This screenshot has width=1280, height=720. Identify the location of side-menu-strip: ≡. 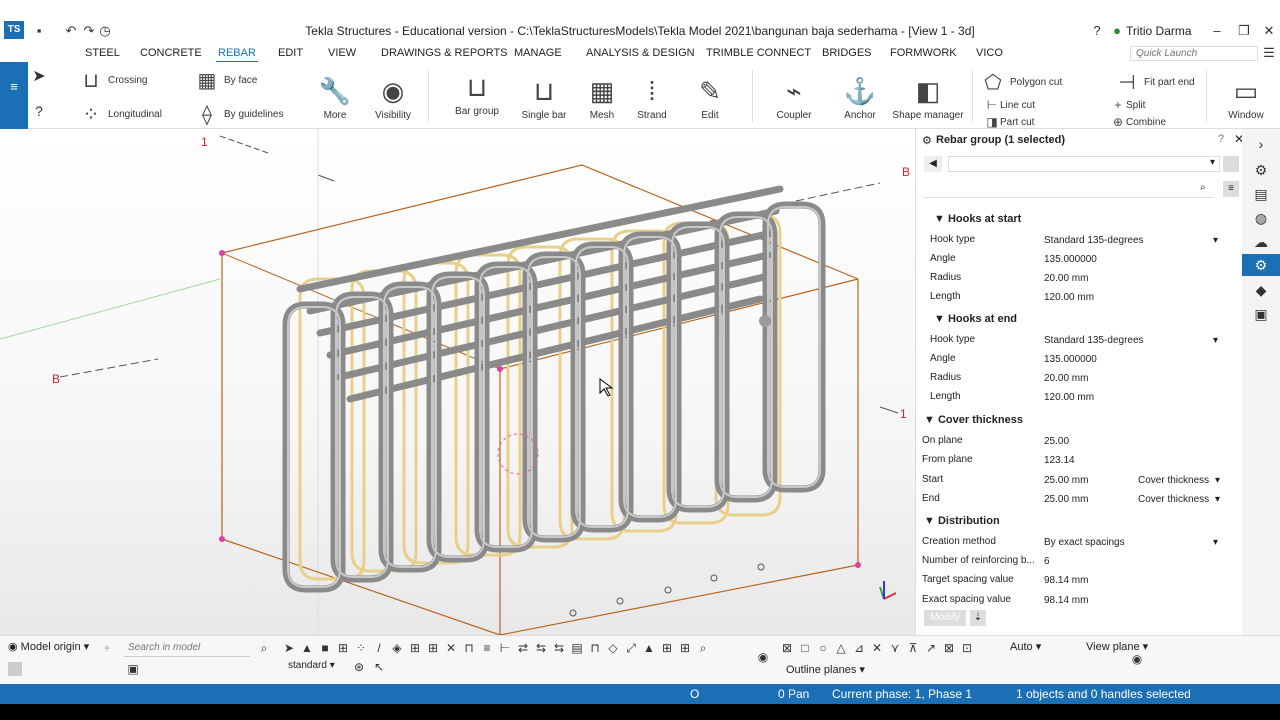
(14, 95).